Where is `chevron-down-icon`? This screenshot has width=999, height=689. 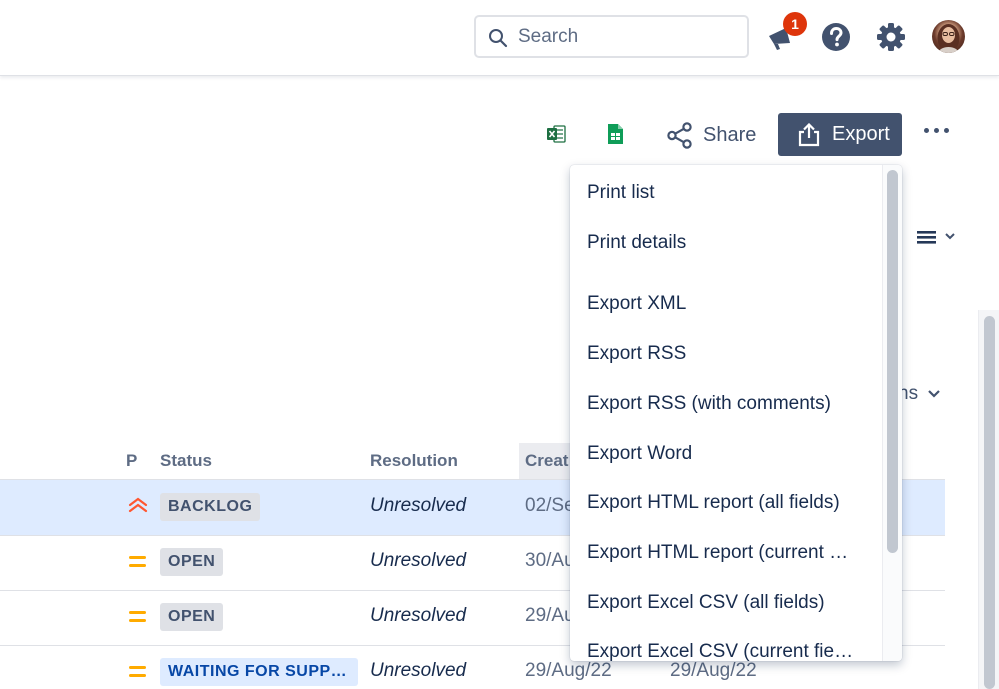 chevron-down-icon is located at coordinates (934, 394).